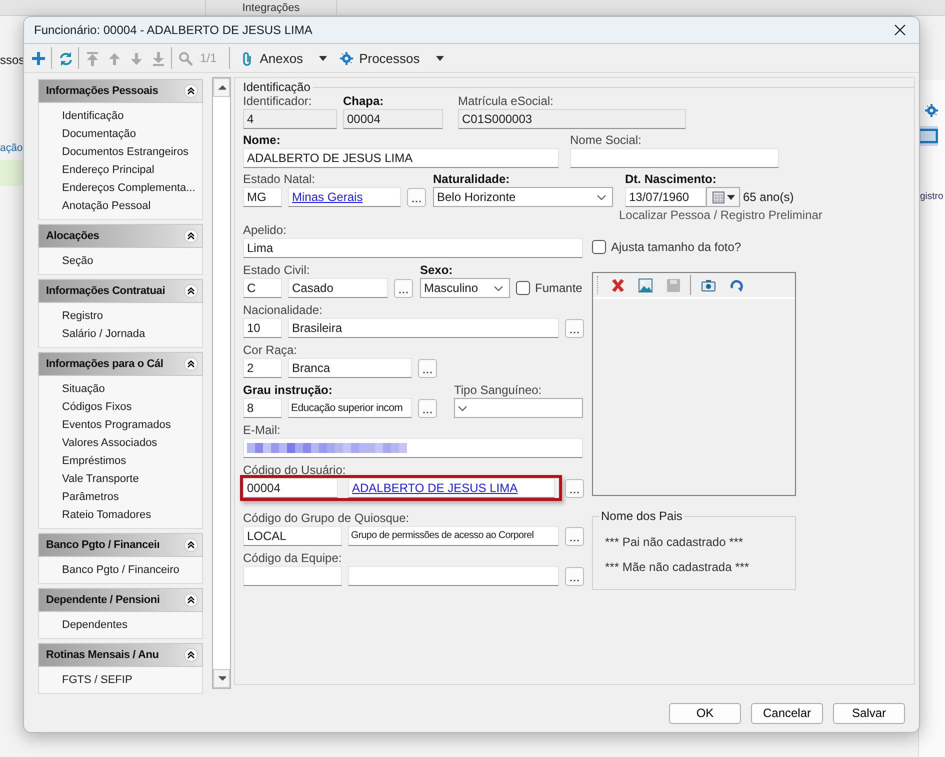  Describe the element at coordinates (262, 408) in the screenshot. I see `text-field: 8` at that location.